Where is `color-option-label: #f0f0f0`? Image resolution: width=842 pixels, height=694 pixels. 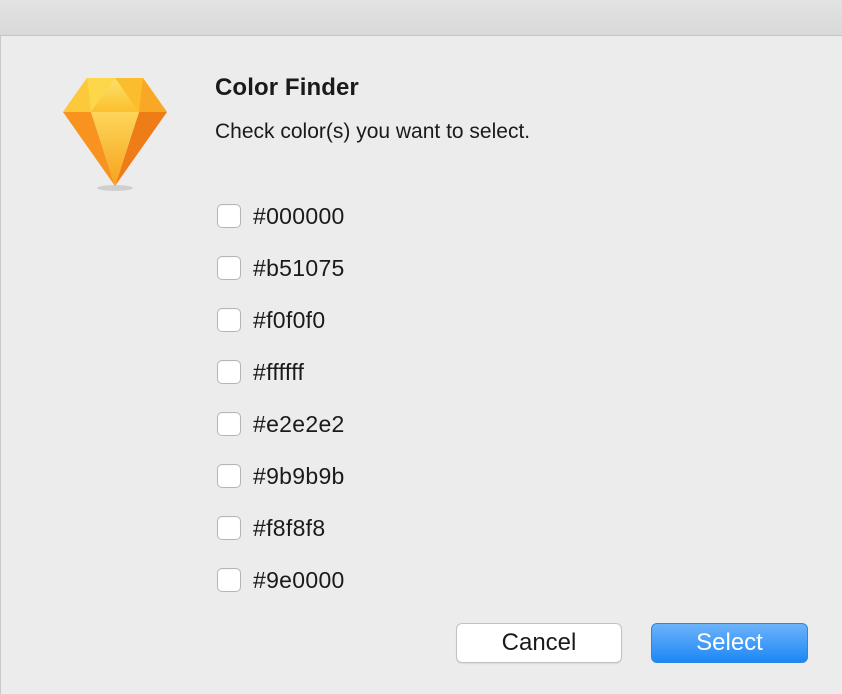
color-option-label: #f0f0f0 is located at coordinates (289, 319).